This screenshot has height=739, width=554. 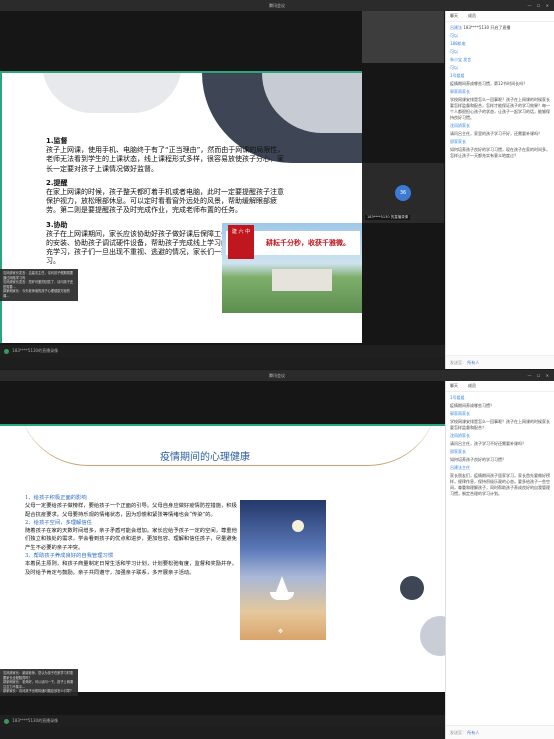 What do you see at coordinates (57, 141) in the screenshot?
I see `section-heading: 1.监督` at bounding box center [57, 141].